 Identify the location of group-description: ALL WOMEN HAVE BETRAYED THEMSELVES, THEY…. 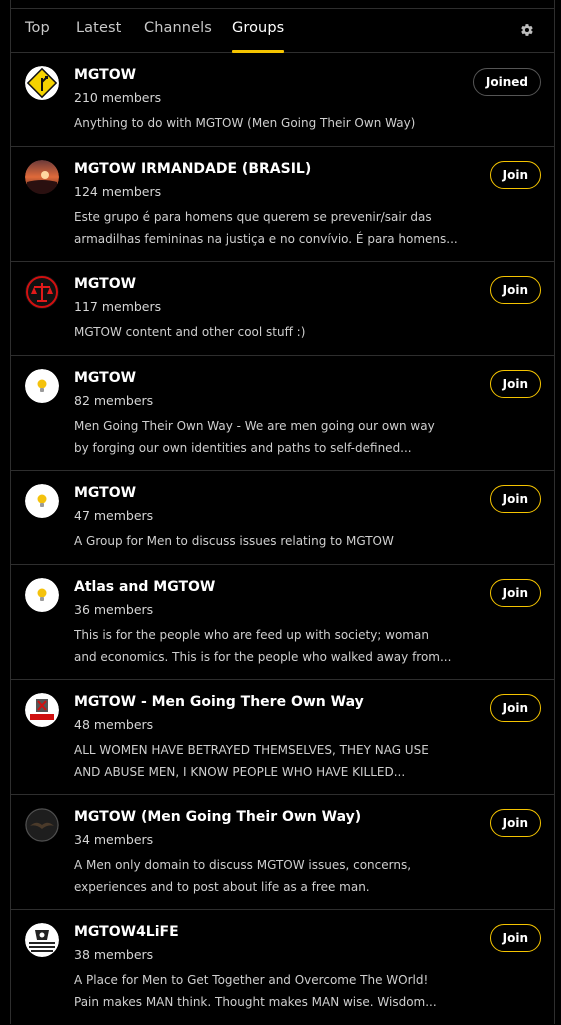
(269, 761).